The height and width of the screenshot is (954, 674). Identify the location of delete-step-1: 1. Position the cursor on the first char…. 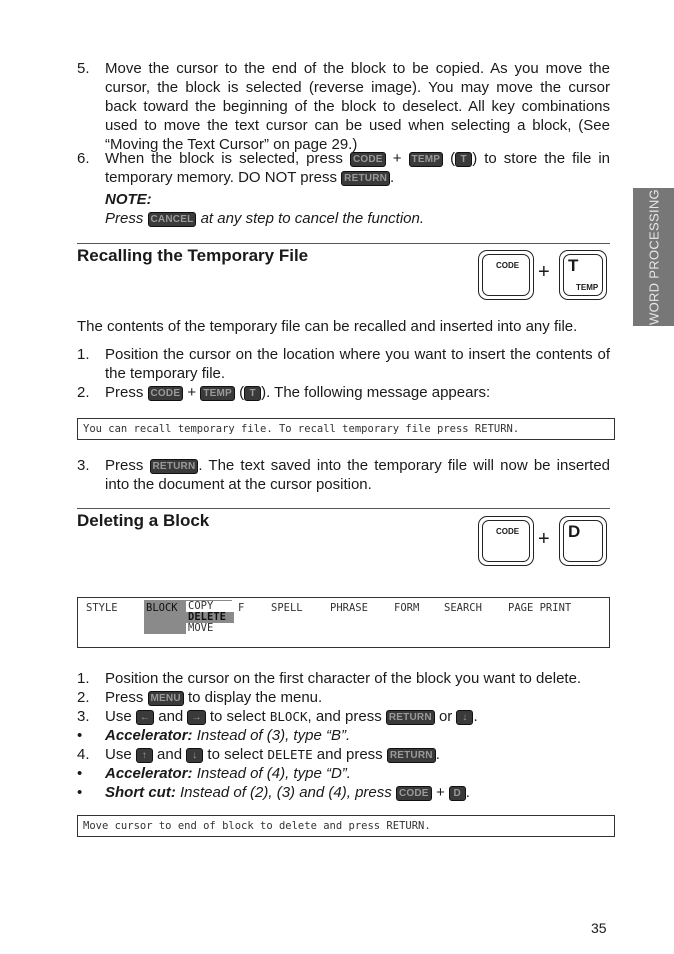
(329, 678).